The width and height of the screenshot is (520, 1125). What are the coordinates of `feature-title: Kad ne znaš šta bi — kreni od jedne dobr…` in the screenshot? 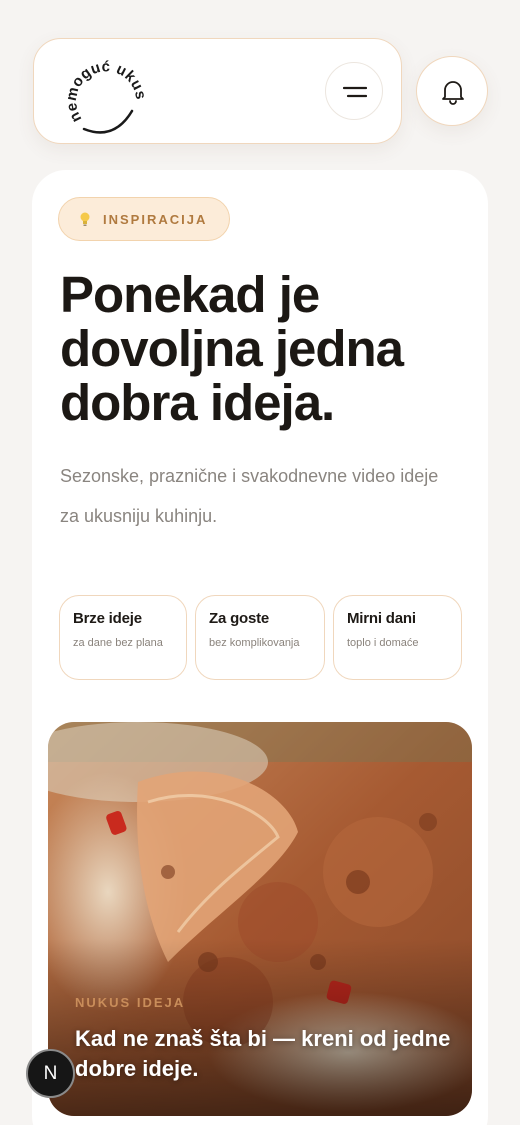 It's located at (263, 1053).